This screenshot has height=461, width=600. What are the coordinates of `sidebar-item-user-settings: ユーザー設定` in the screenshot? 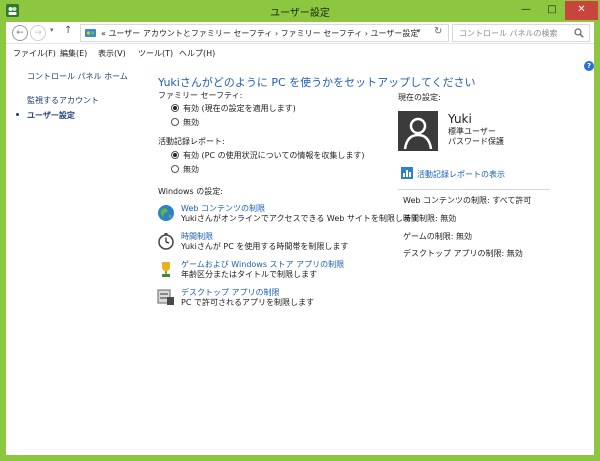 It's located at (51, 115).